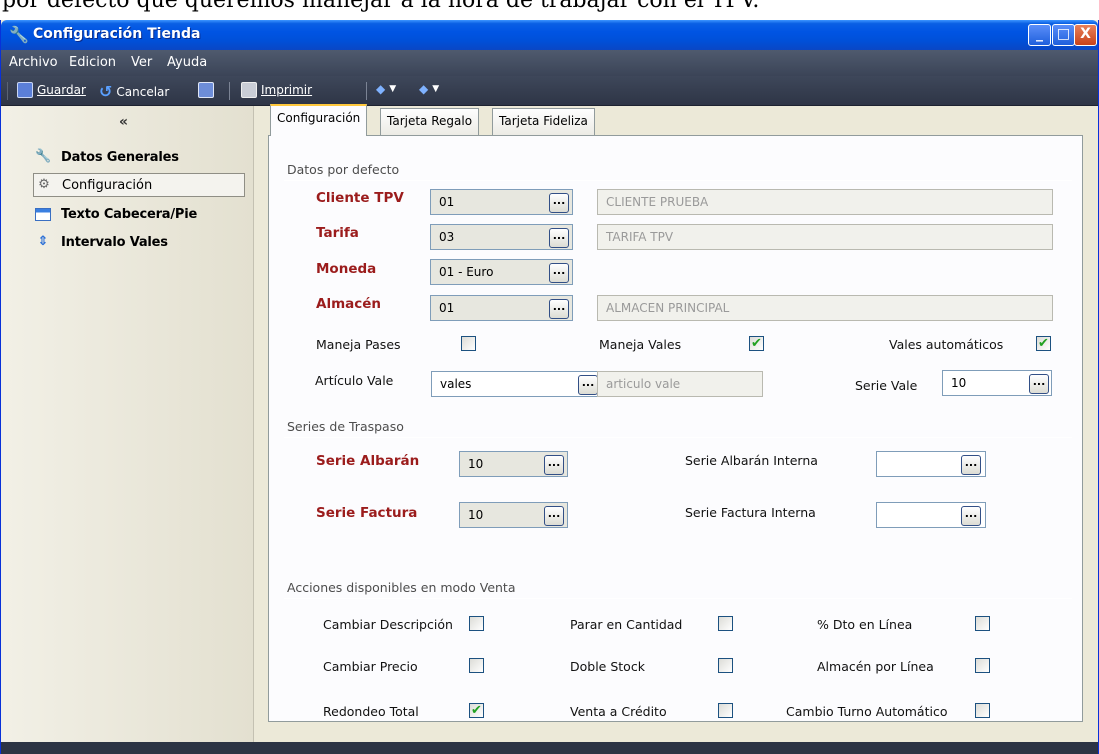 The width and height of the screenshot is (1099, 754). I want to click on venta-credito-checkbox, so click(725, 710).